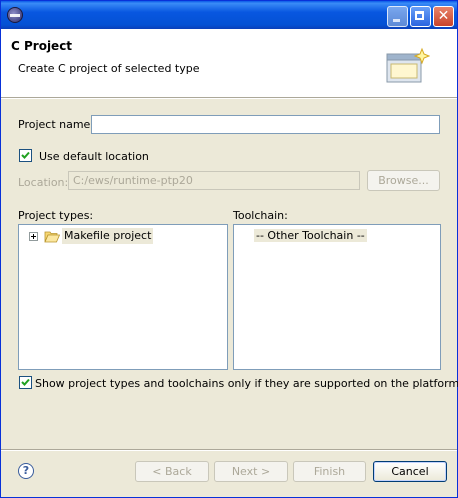  I want to click on tree-item-makefile-project: Makefile project, so click(123, 236).